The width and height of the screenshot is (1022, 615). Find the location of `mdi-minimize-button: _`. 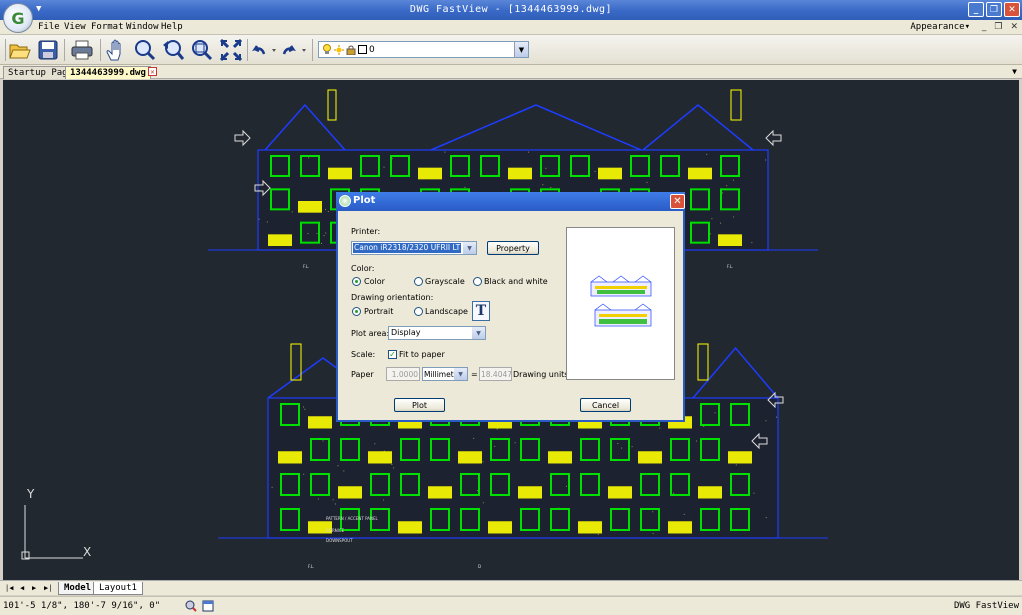

mdi-minimize-button: _ is located at coordinates (984, 27).